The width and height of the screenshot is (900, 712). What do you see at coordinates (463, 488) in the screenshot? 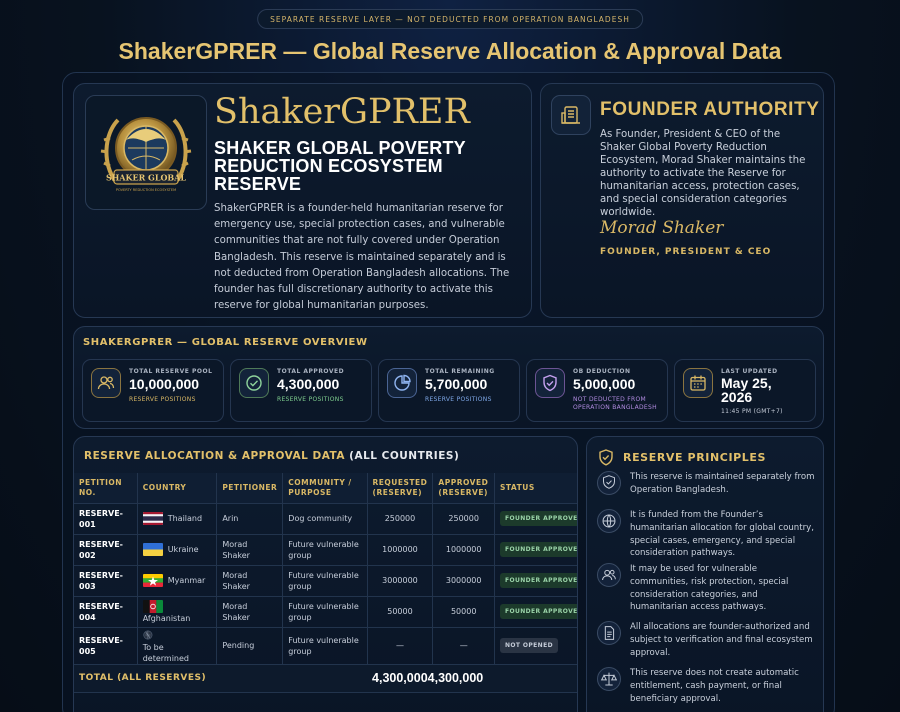
I see `column-header: APPROVED (RESERVE)` at bounding box center [463, 488].